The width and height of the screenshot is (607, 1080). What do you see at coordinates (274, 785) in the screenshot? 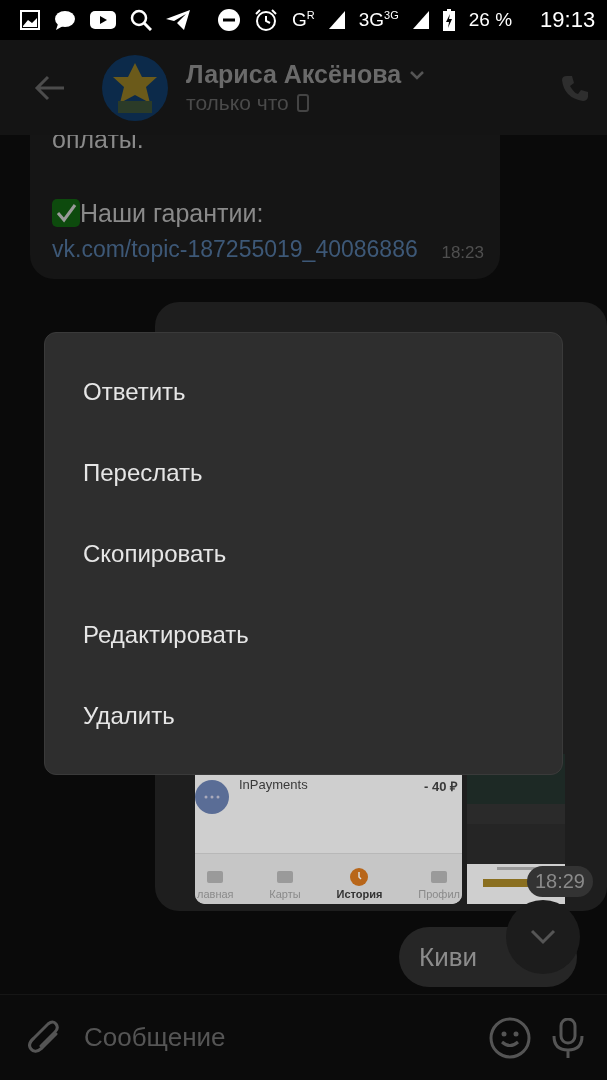
I see `payment-title: InPayments` at bounding box center [274, 785].